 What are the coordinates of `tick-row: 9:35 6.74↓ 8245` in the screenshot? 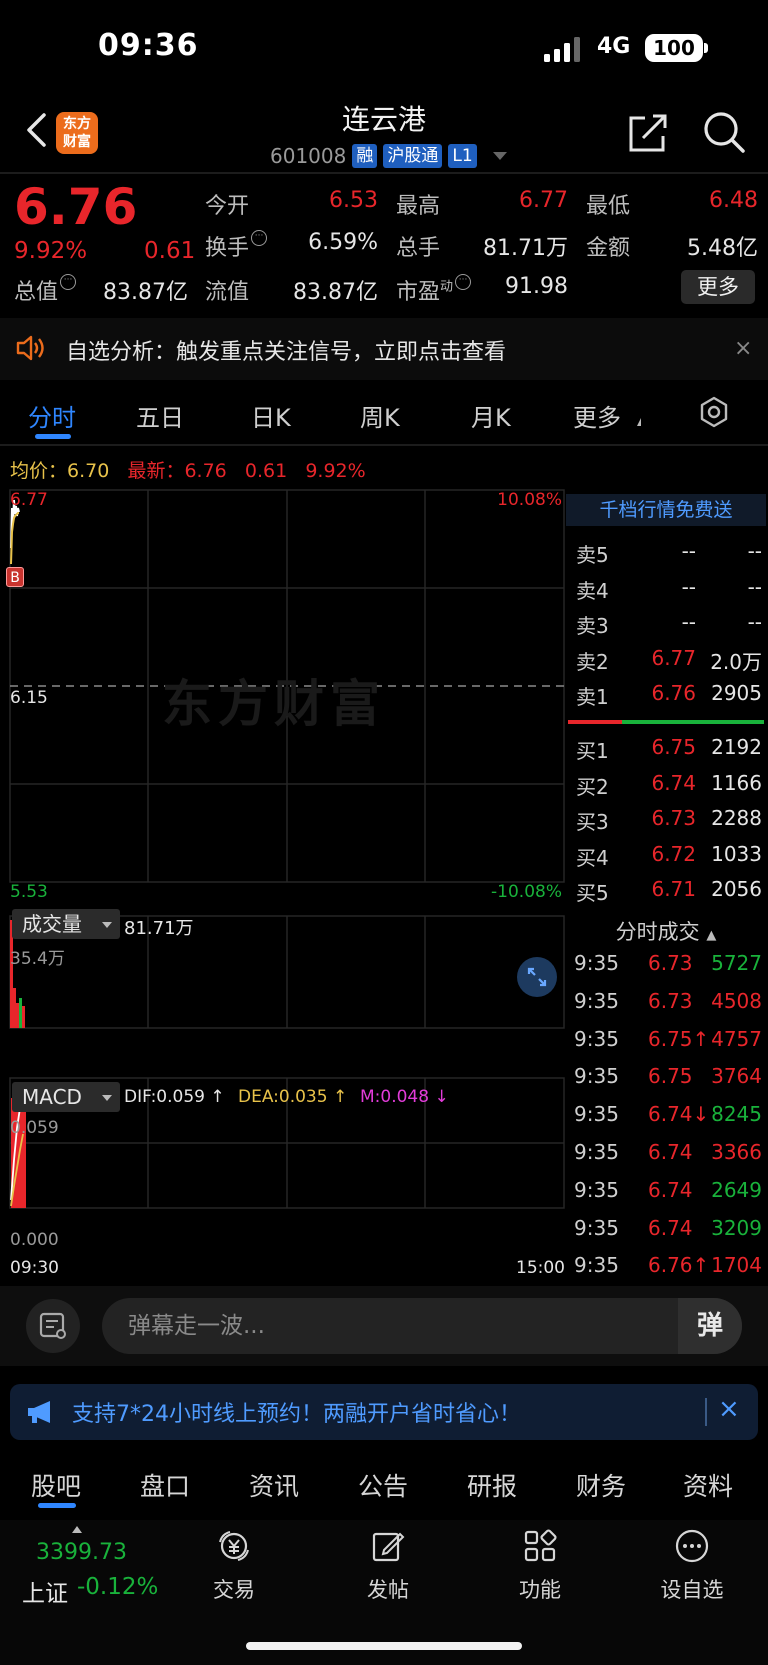 It's located at (666, 1115).